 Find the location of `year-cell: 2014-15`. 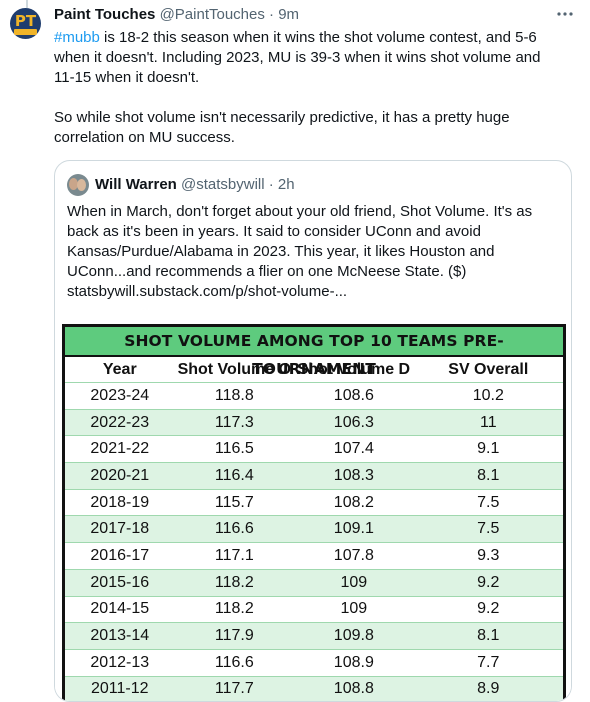

year-cell: 2014-15 is located at coordinates (120, 609).